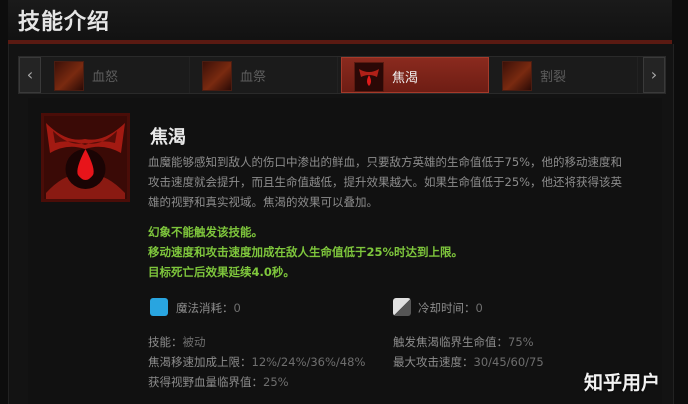 Image resolution: width=688 pixels, height=404 pixels. What do you see at coordinates (253, 77) in the screenshot?
I see `tab-label: 血祭` at bounding box center [253, 77].